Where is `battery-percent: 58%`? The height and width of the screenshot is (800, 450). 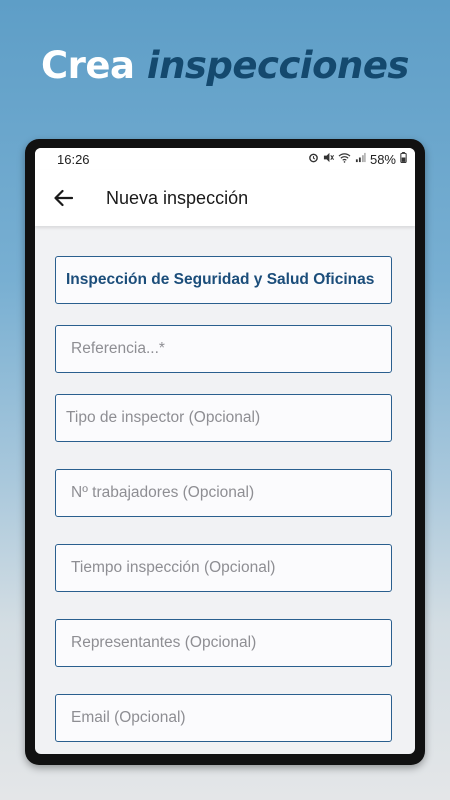 battery-percent: 58% is located at coordinates (382, 159).